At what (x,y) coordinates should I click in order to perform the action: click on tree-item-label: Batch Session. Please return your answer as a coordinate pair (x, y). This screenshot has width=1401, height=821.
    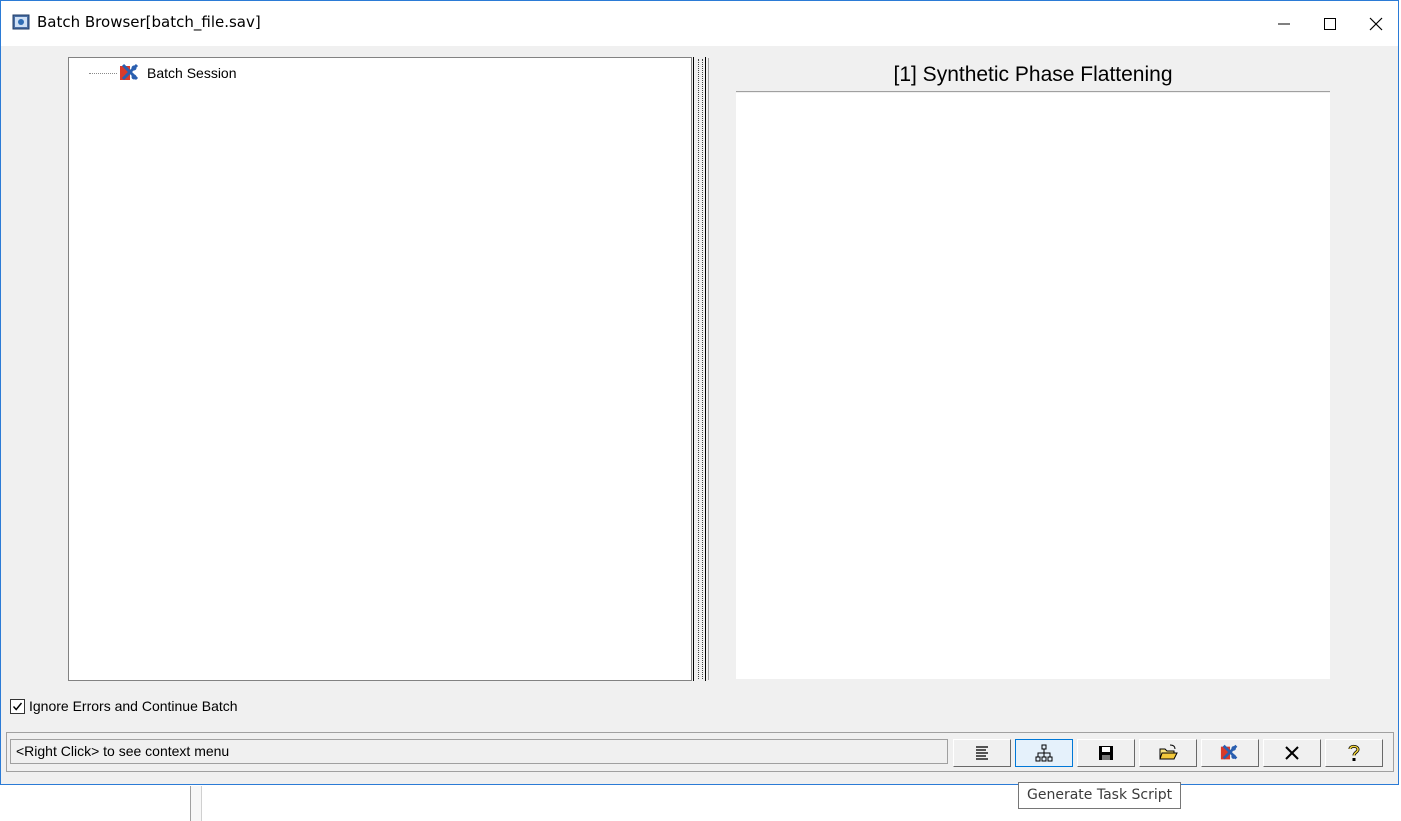
    Looking at the image, I should click on (192, 73).